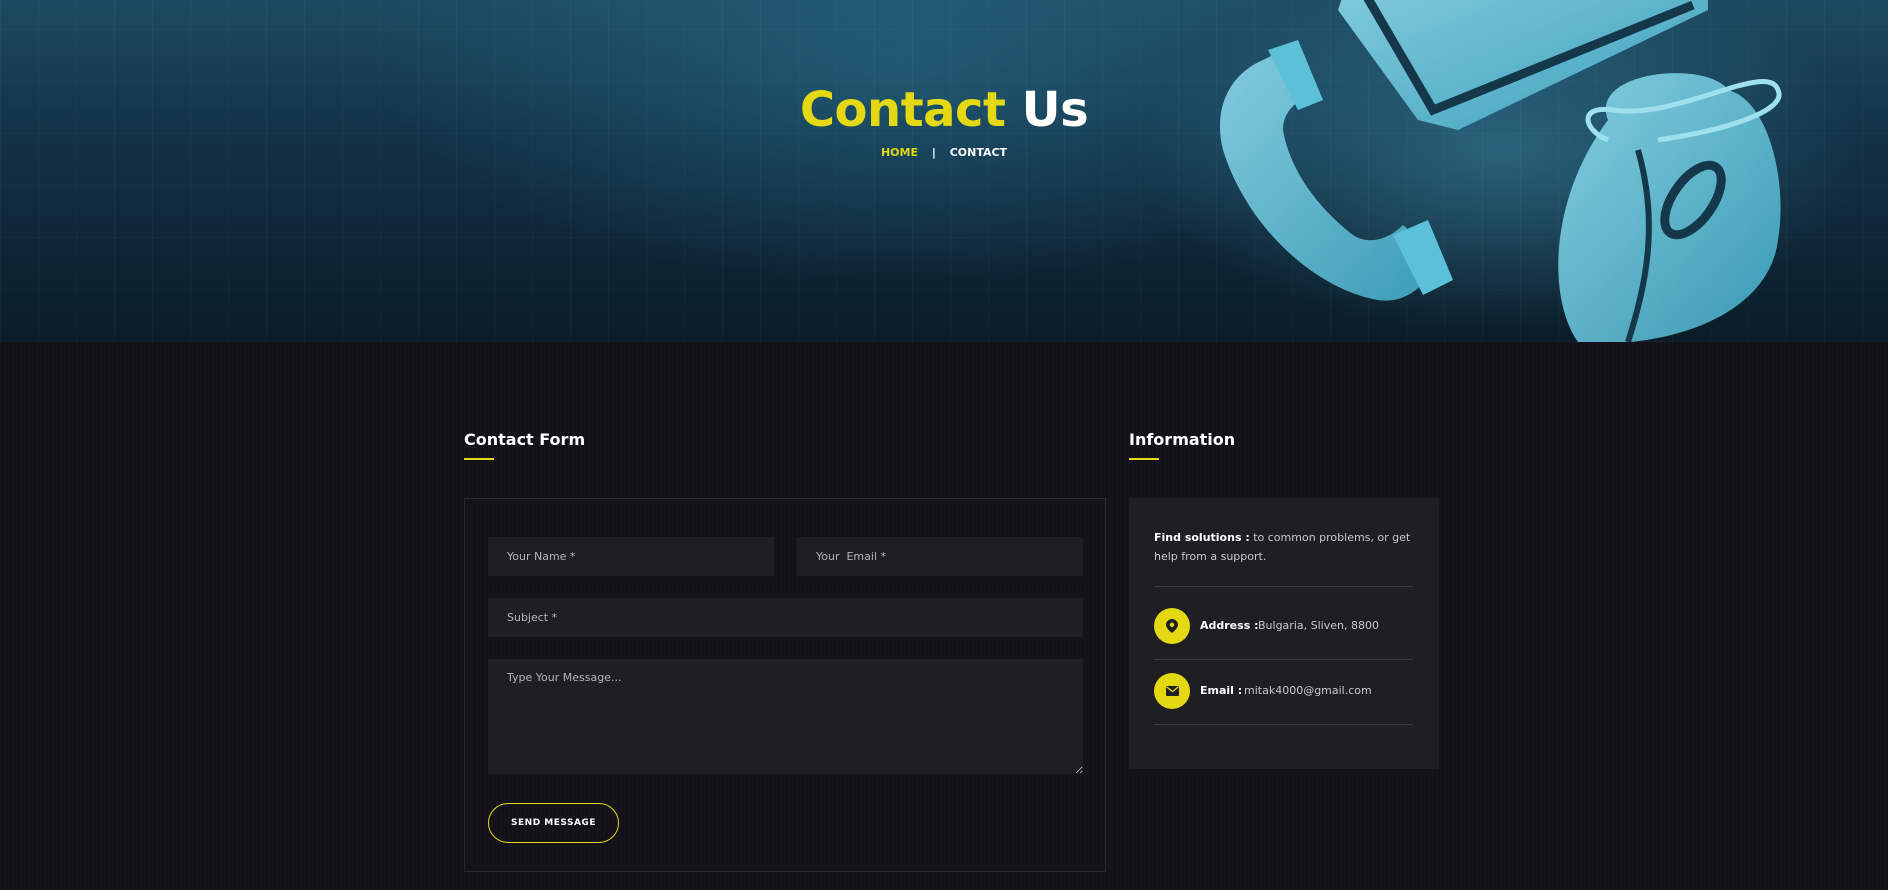 The width and height of the screenshot is (1888, 890). Describe the element at coordinates (1144, 459) in the screenshot. I see `information-heading-underline` at that location.